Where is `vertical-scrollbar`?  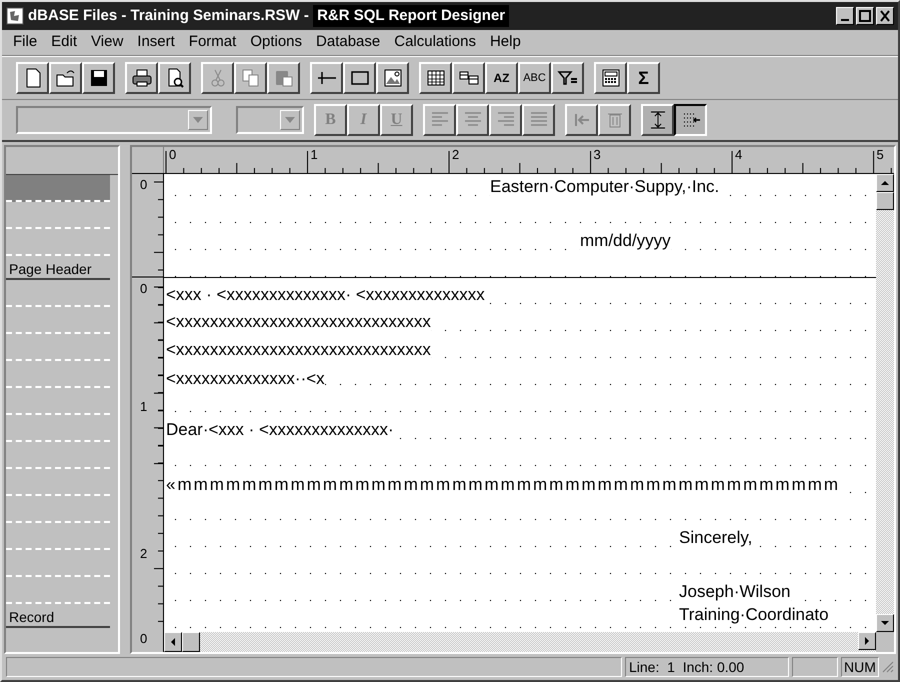
vertical-scrollbar is located at coordinates (885, 403).